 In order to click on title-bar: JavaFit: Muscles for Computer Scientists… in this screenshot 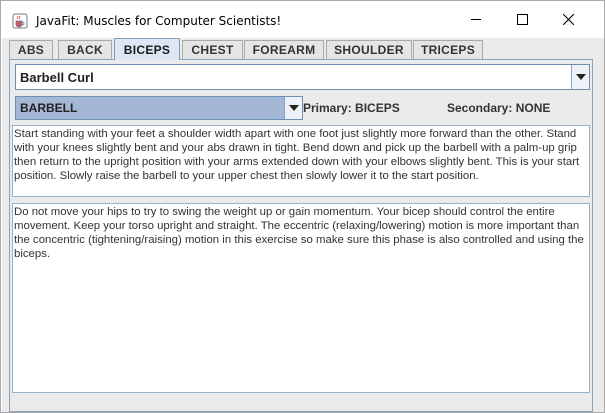, I will do `click(302, 19)`.